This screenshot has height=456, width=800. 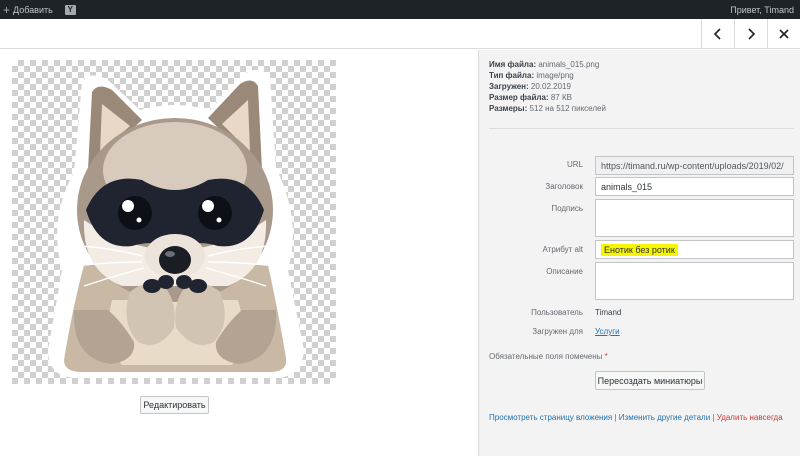 What do you see at coordinates (574, 164) in the screenshot?
I see `url-label: URL` at bounding box center [574, 164].